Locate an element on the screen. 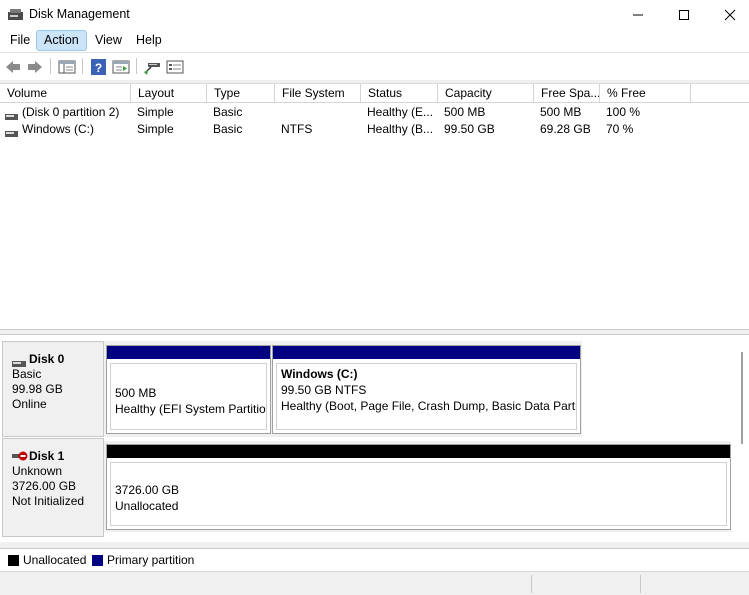 Image resolution: width=749 pixels, height=595 pixels. partition-unallocated: 3726.00 GB Unallocated is located at coordinates (418, 487).